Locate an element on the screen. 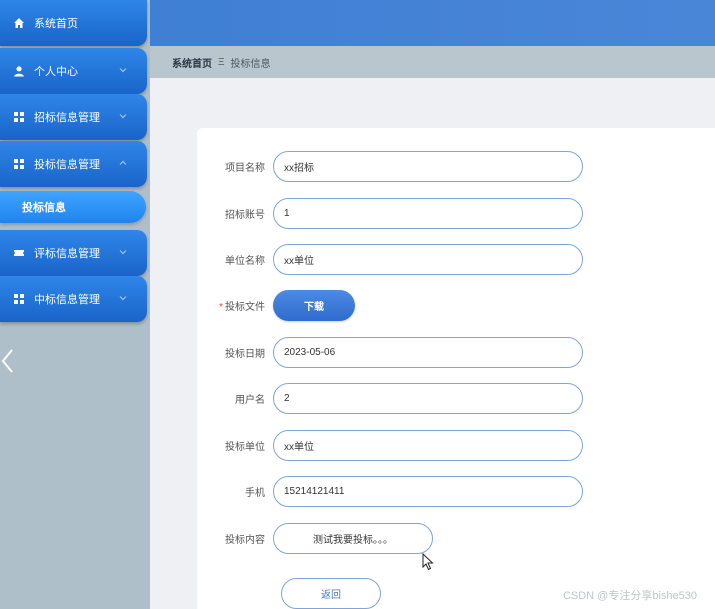 The width and height of the screenshot is (715, 609). project-name-field: xx招标 is located at coordinates (428, 166).